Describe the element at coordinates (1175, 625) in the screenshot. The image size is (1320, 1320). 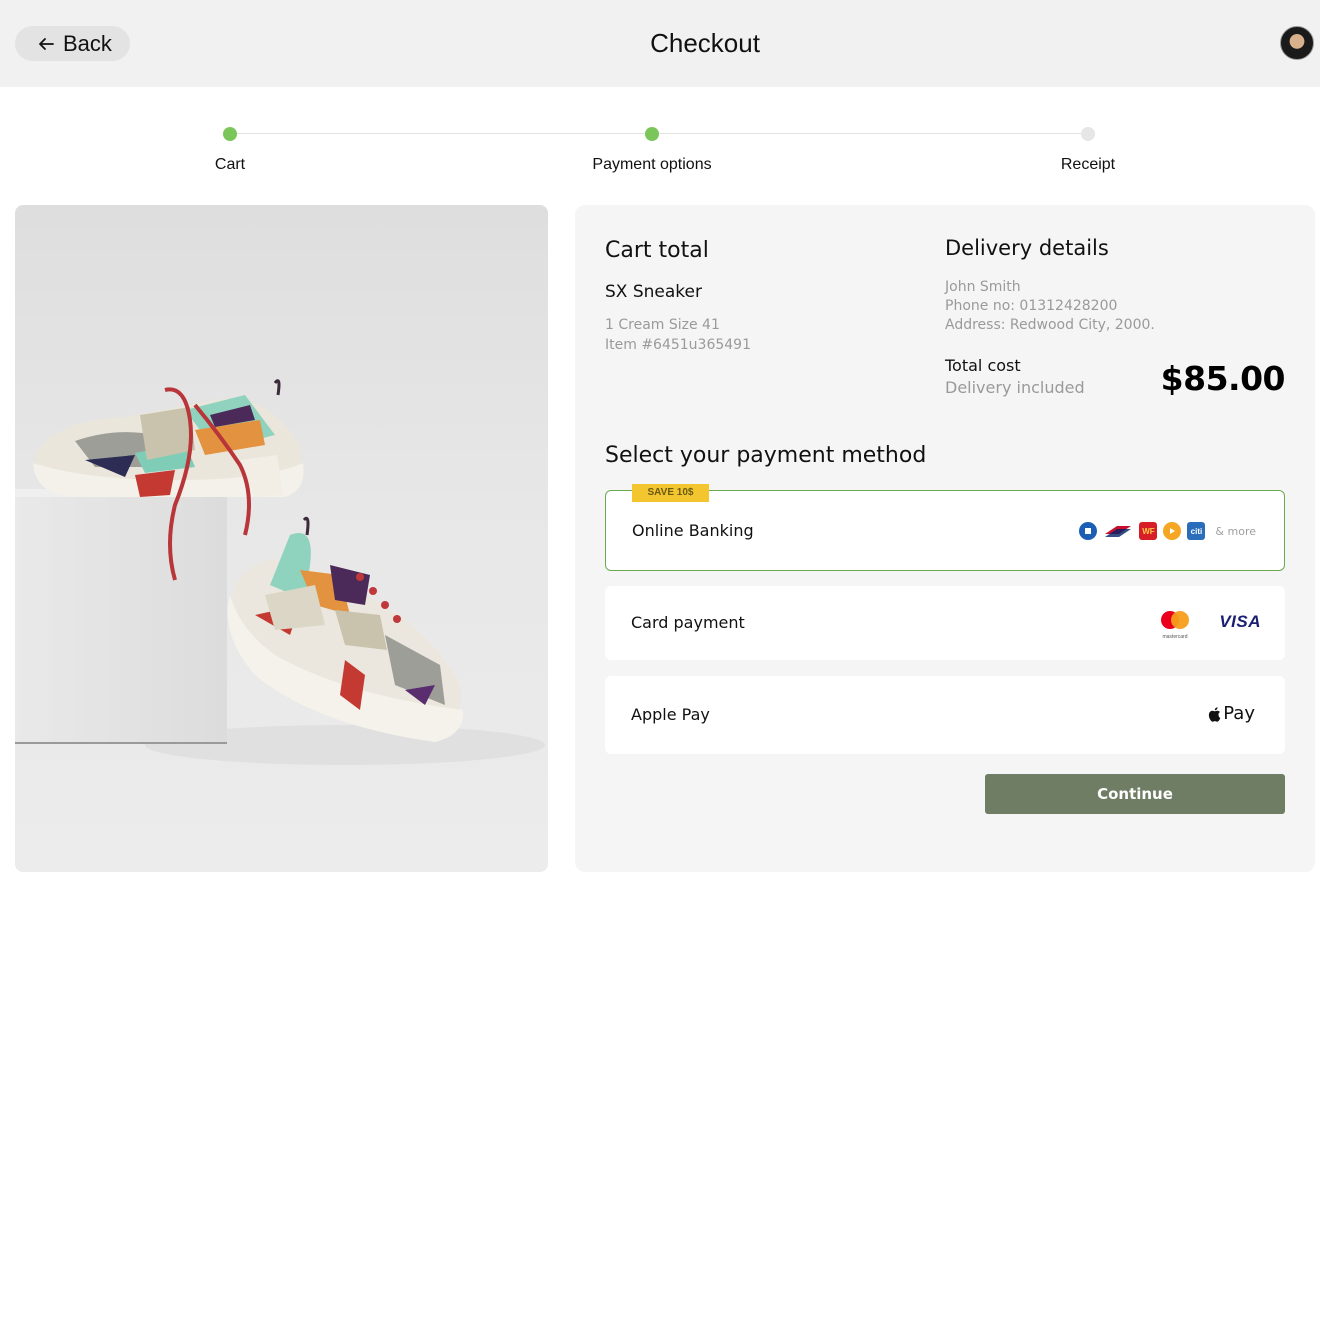
I see `mastercard-icon: mastercard` at that location.